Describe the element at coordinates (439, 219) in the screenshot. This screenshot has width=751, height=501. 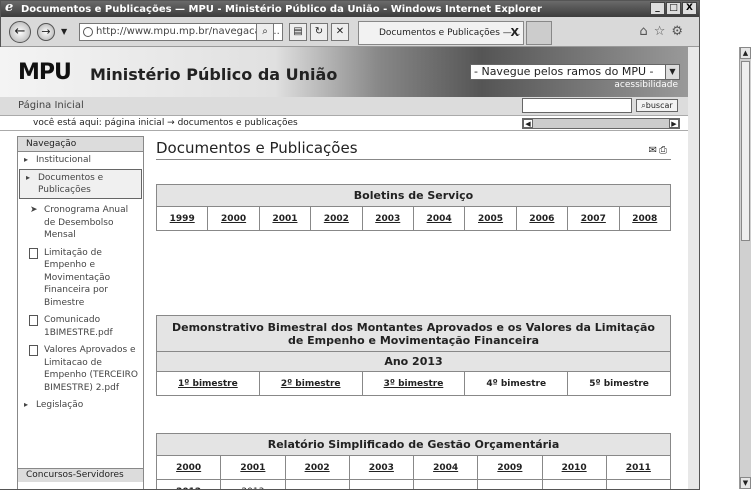
I see `boletim-year-link: 2004` at that location.